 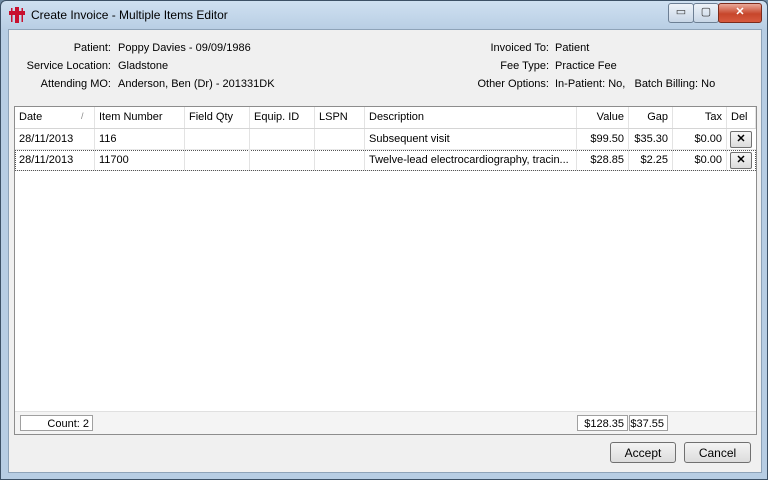 What do you see at coordinates (143, 66) in the screenshot?
I see `service-location-value: Gladstone` at bounding box center [143, 66].